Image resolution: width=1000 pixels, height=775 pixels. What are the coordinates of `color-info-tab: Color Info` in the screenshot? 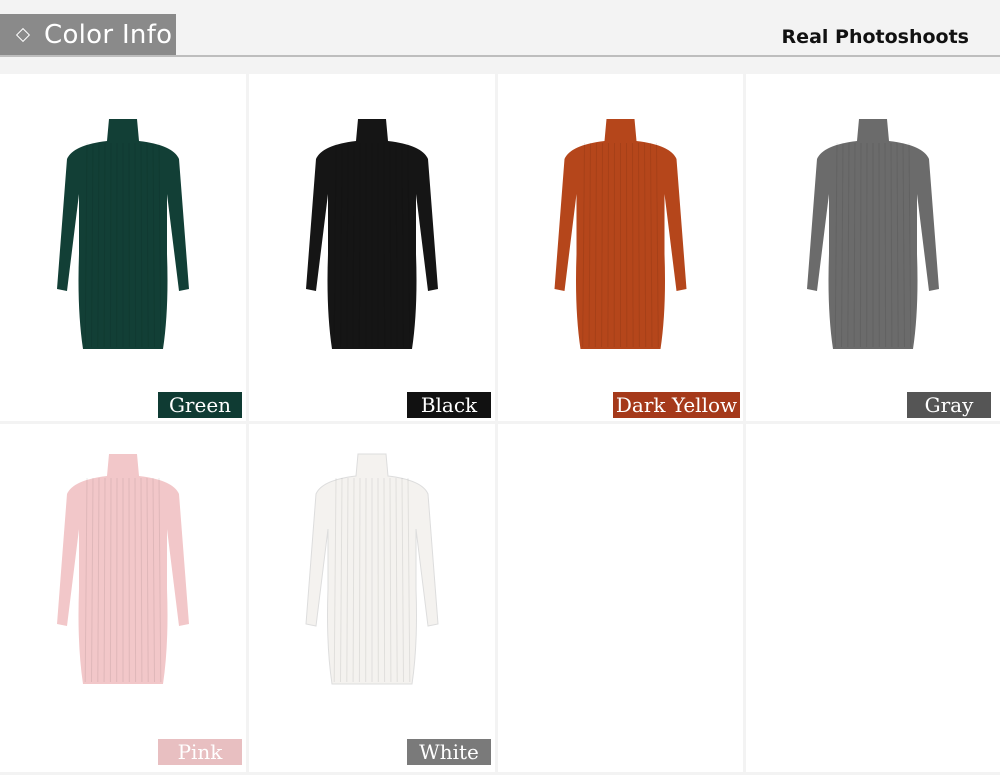 It's located at (88, 35).